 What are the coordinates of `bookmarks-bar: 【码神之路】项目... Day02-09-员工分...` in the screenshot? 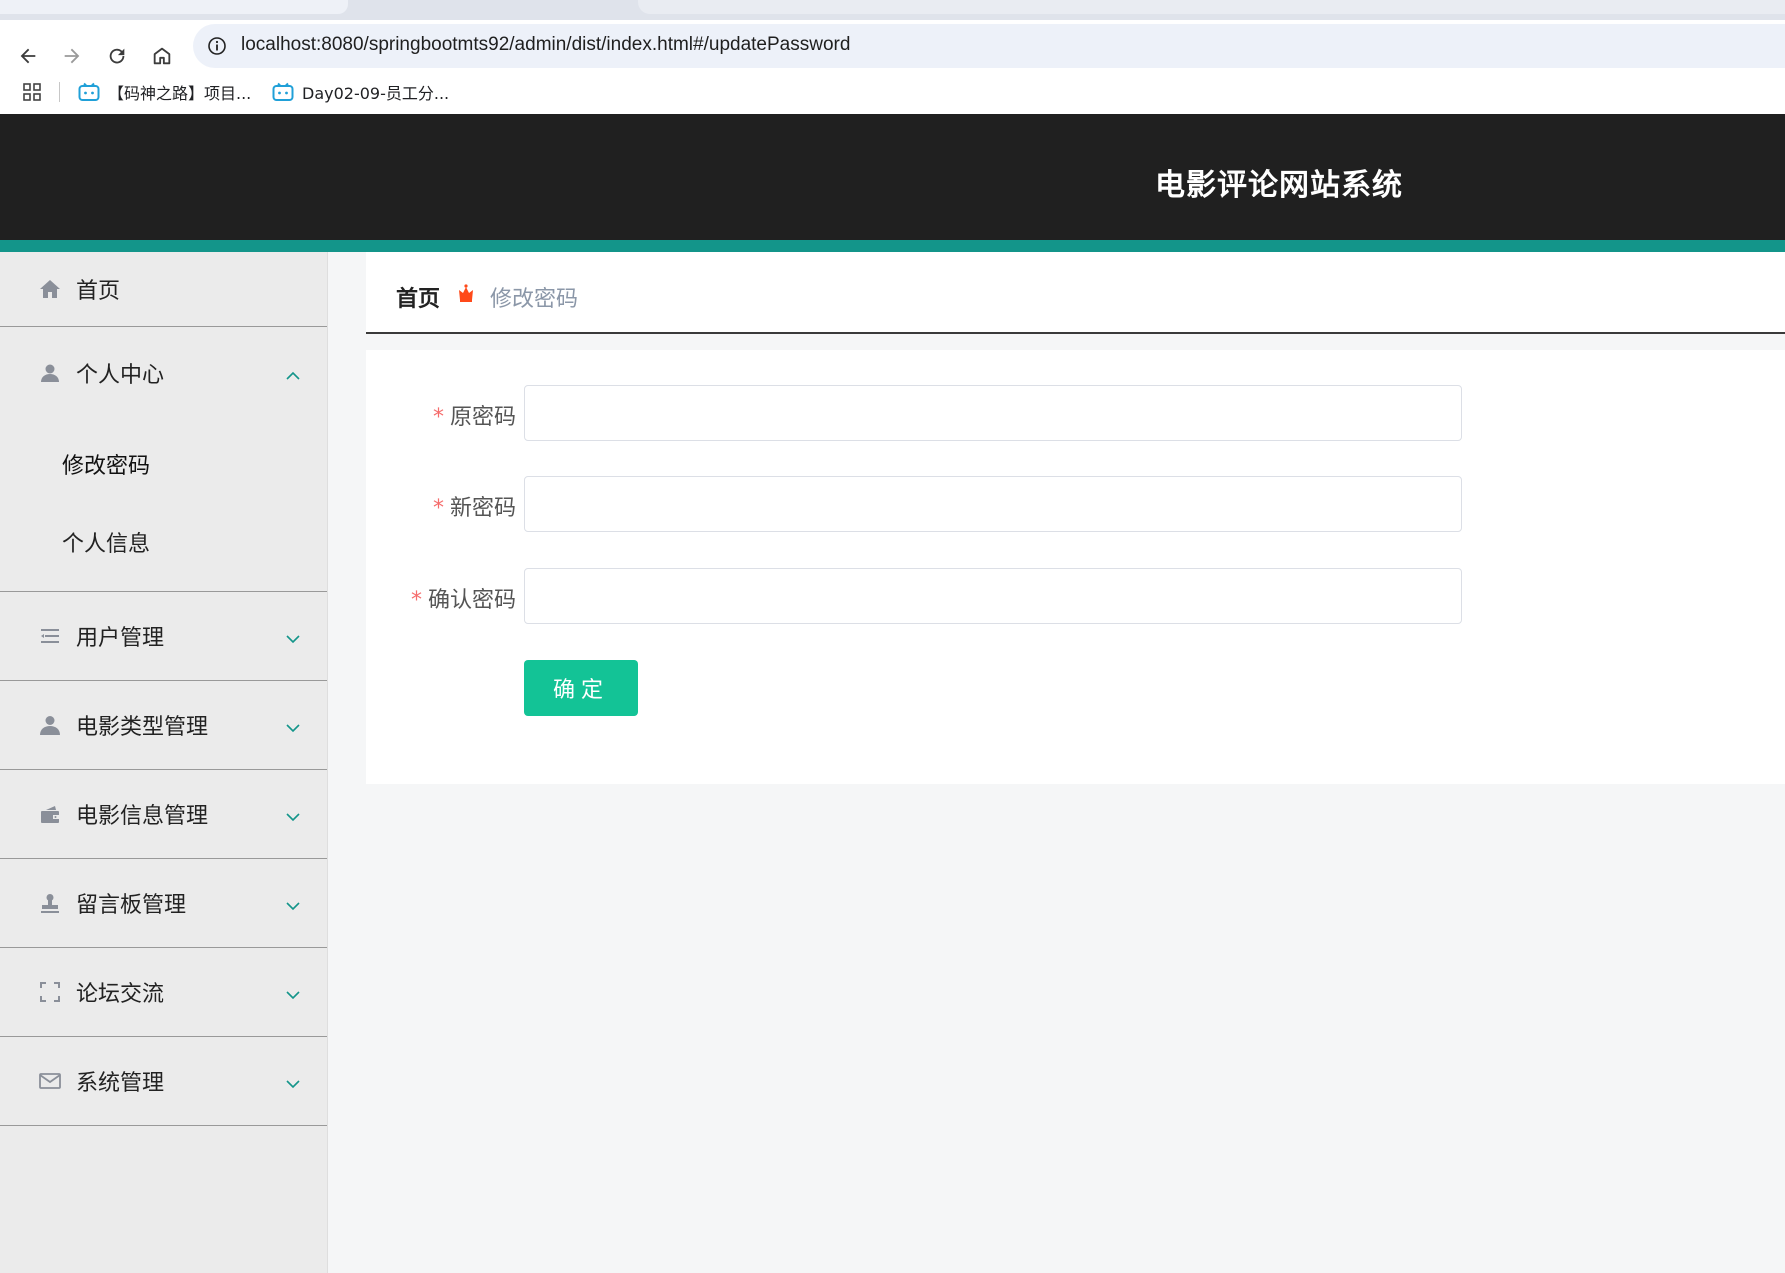 It's located at (892, 92).